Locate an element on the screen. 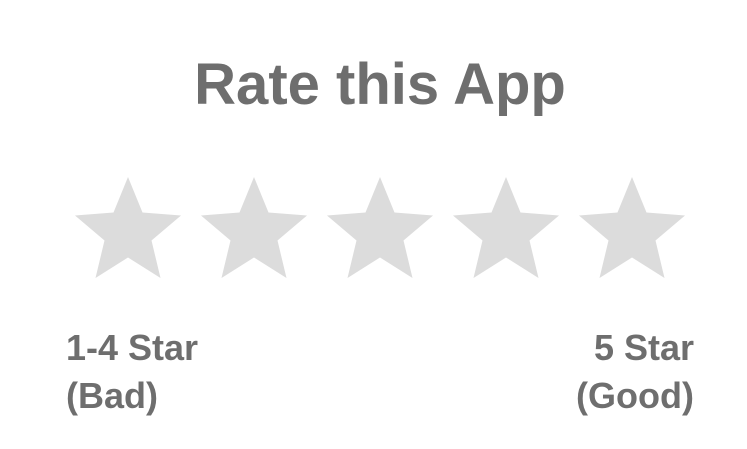 The image size is (747, 449). bad-rating-label-line2: (Bad) is located at coordinates (112, 395).